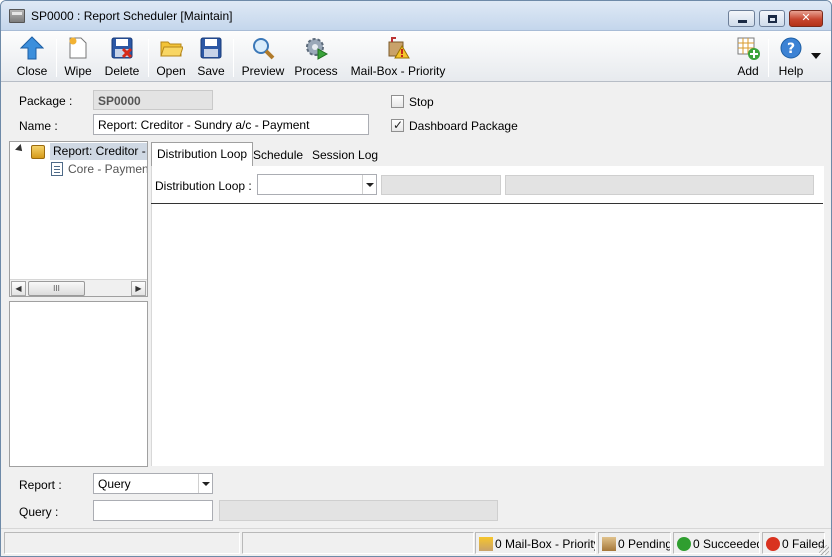  I want to click on save-label: Save, so click(211, 71).